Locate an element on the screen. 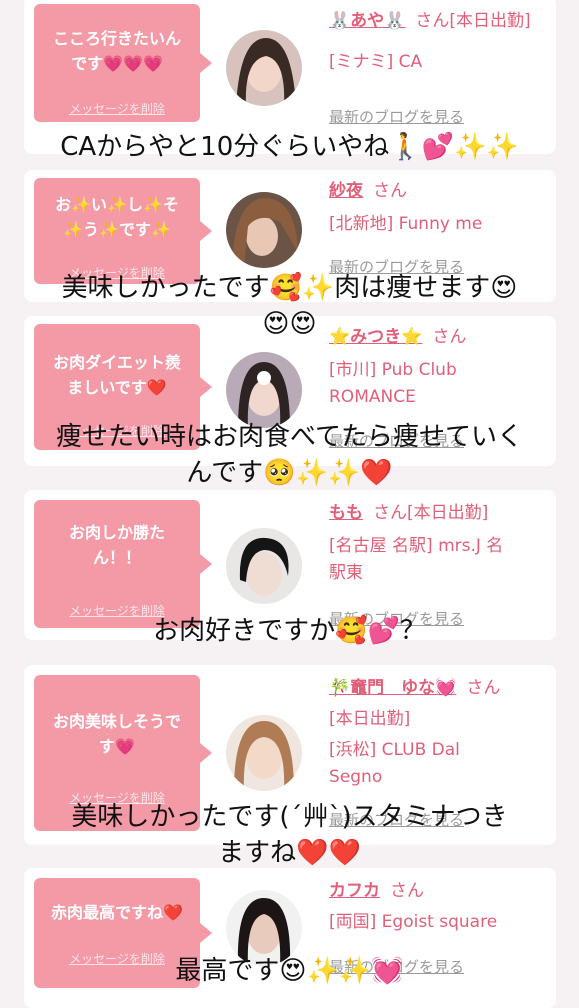 Image resolution: width=579 pixels, height=1008 pixels. cast-name-link: カフカ is located at coordinates (354, 891).